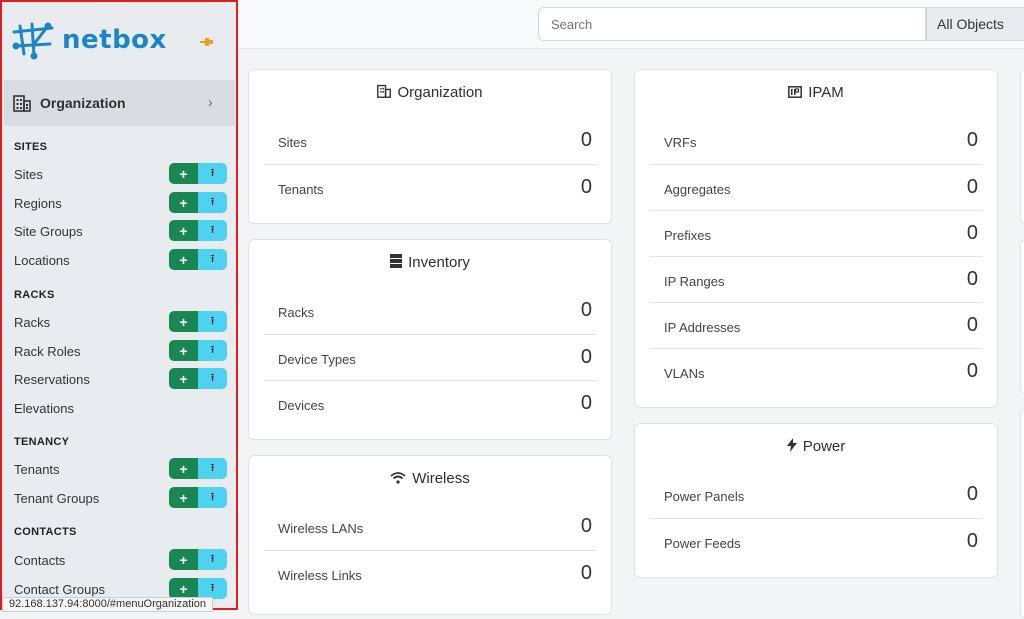 The height and width of the screenshot is (619, 1024). Describe the element at coordinates (791, 447) in the screenshot. I see `lightning-bolt-icon` at that location.